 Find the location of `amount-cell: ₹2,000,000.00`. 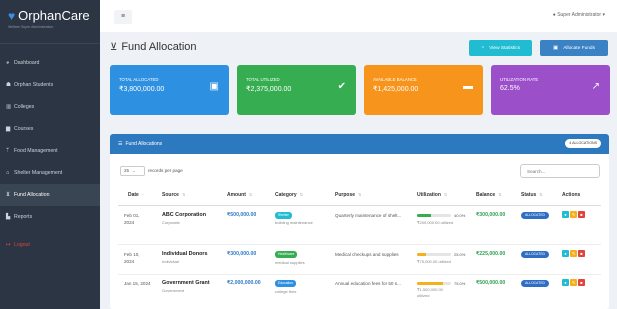

amount-cell: ₹2,000,000.00 is located at coordinates (244, 283).